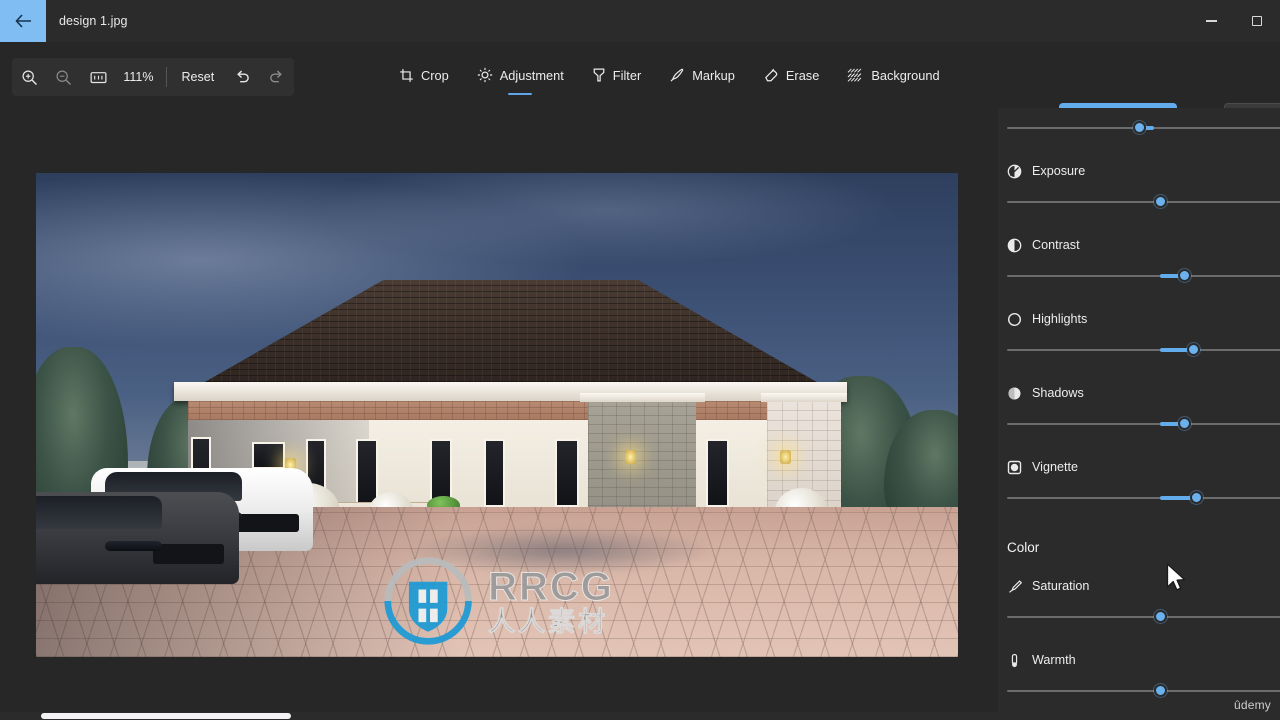  I want to click on tab-crop: Crop, so click(424, 75).